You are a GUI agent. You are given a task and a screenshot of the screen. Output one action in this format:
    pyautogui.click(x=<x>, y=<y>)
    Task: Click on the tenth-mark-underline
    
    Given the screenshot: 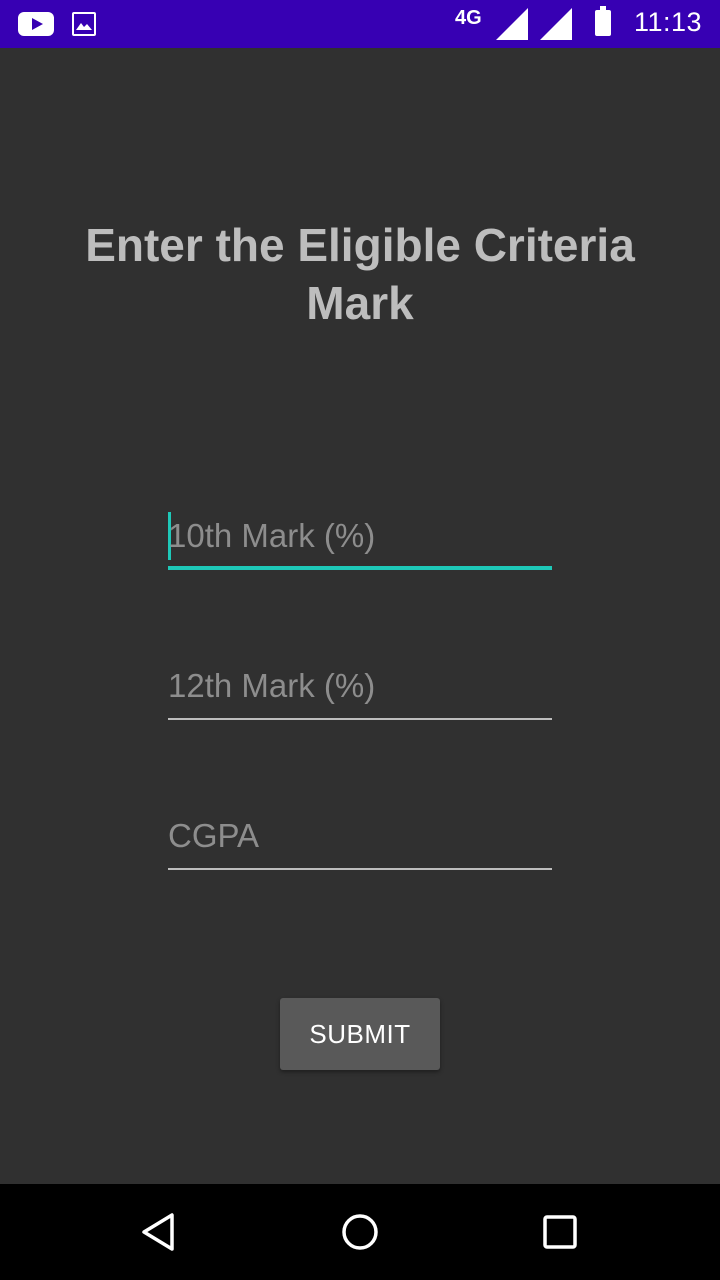 What is the action you would take?
    pyautogui.click(x=360, y=568)
    